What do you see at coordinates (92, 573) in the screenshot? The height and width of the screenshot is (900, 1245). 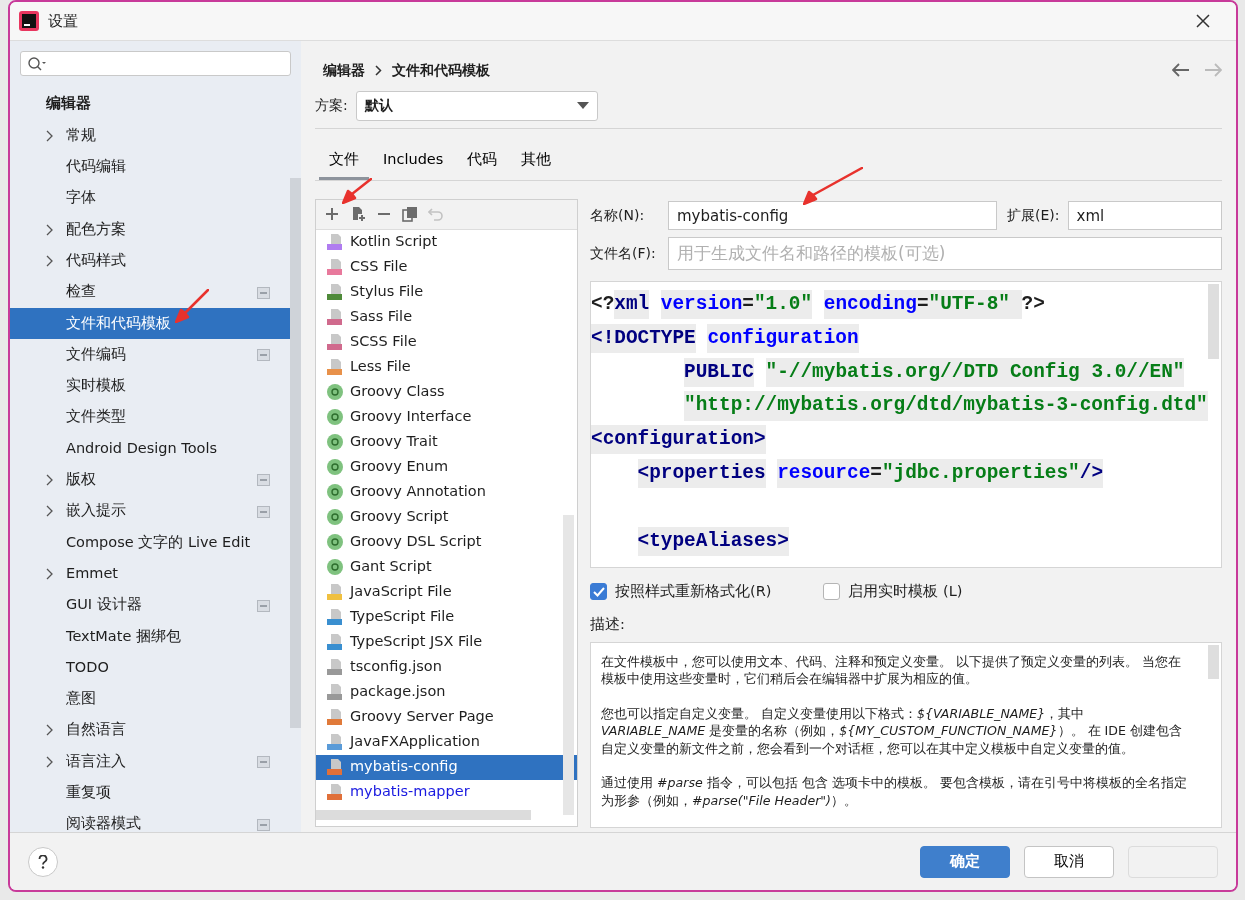 I see `sidebar-item-label: Emmet` at bounding box center [92, 573].